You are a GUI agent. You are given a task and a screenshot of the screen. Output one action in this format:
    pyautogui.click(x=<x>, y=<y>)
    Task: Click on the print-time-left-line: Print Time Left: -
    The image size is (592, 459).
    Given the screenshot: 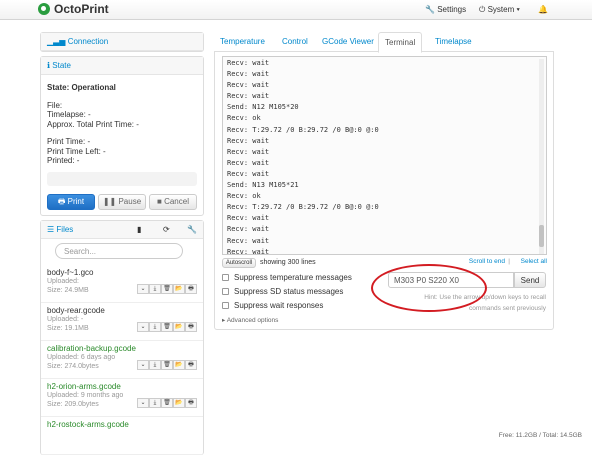 What is the action you would take?
    pyautogui.click(x=76, y=151)
    